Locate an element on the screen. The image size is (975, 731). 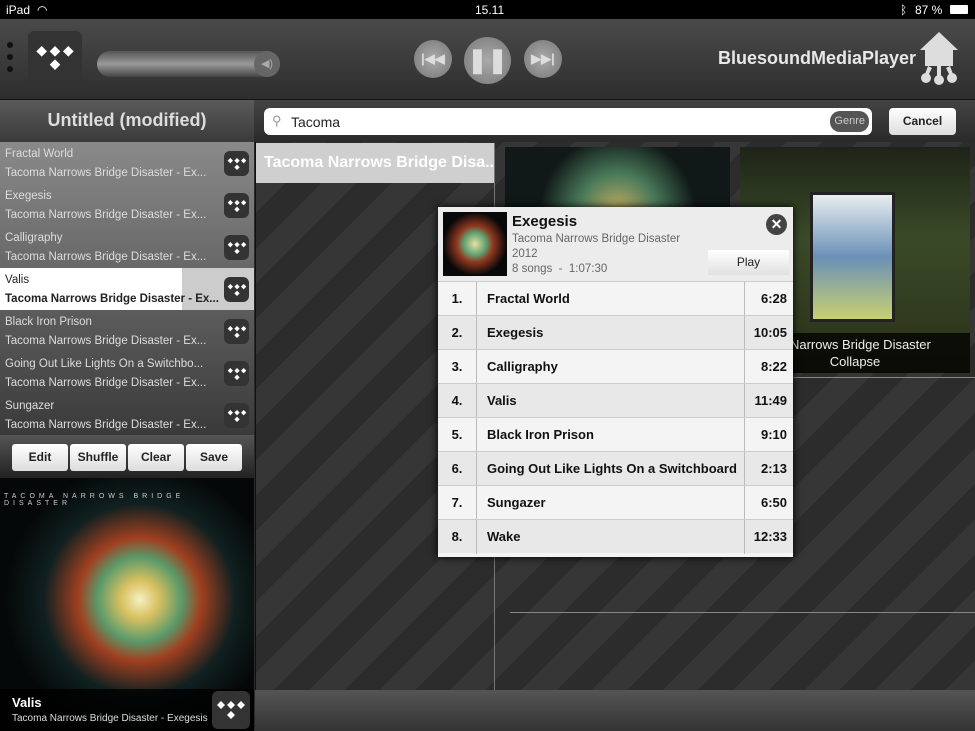
search-value: Tacoma is located at coordinates (316, 122).